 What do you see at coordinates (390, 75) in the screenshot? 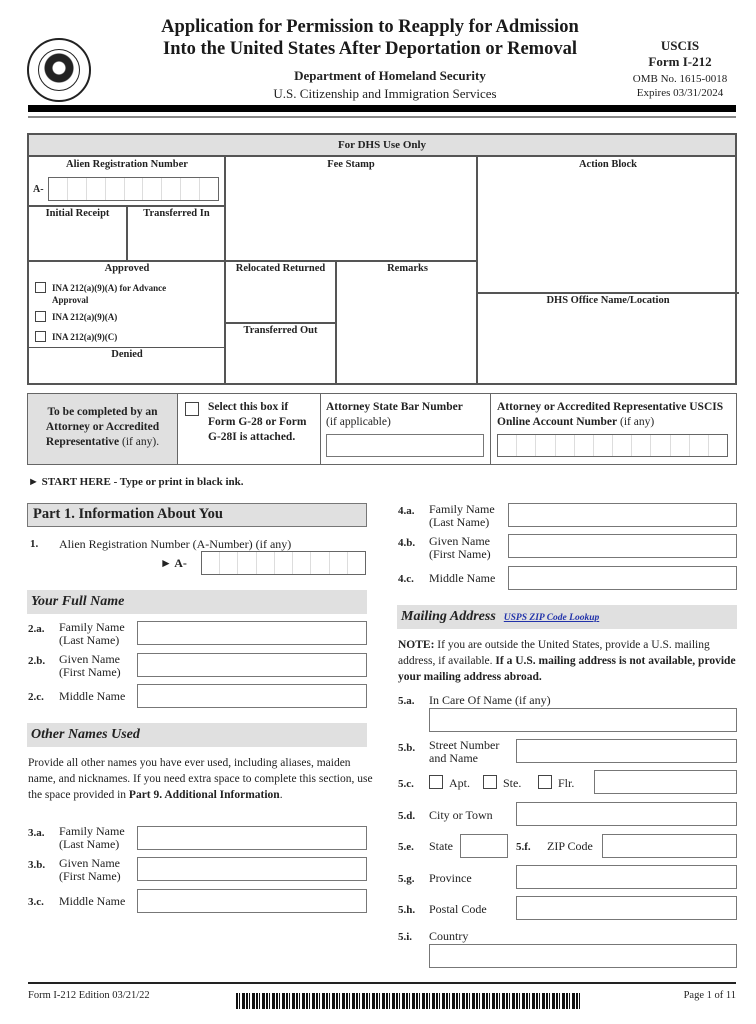
I see `department-name: Department of Homeland Security` at bounding box center [390, 75].